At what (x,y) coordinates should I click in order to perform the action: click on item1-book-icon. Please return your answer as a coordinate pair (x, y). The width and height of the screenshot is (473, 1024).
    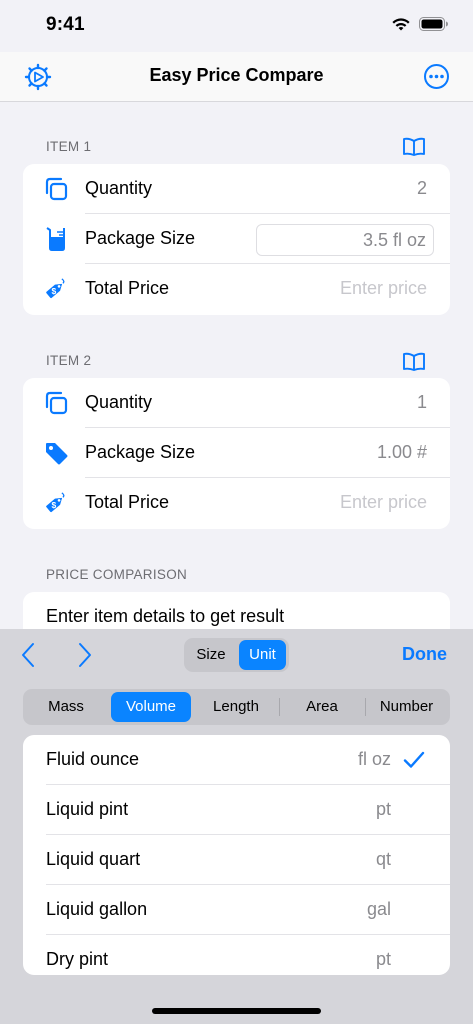
    Looking at the image, I should click on (414, 147).